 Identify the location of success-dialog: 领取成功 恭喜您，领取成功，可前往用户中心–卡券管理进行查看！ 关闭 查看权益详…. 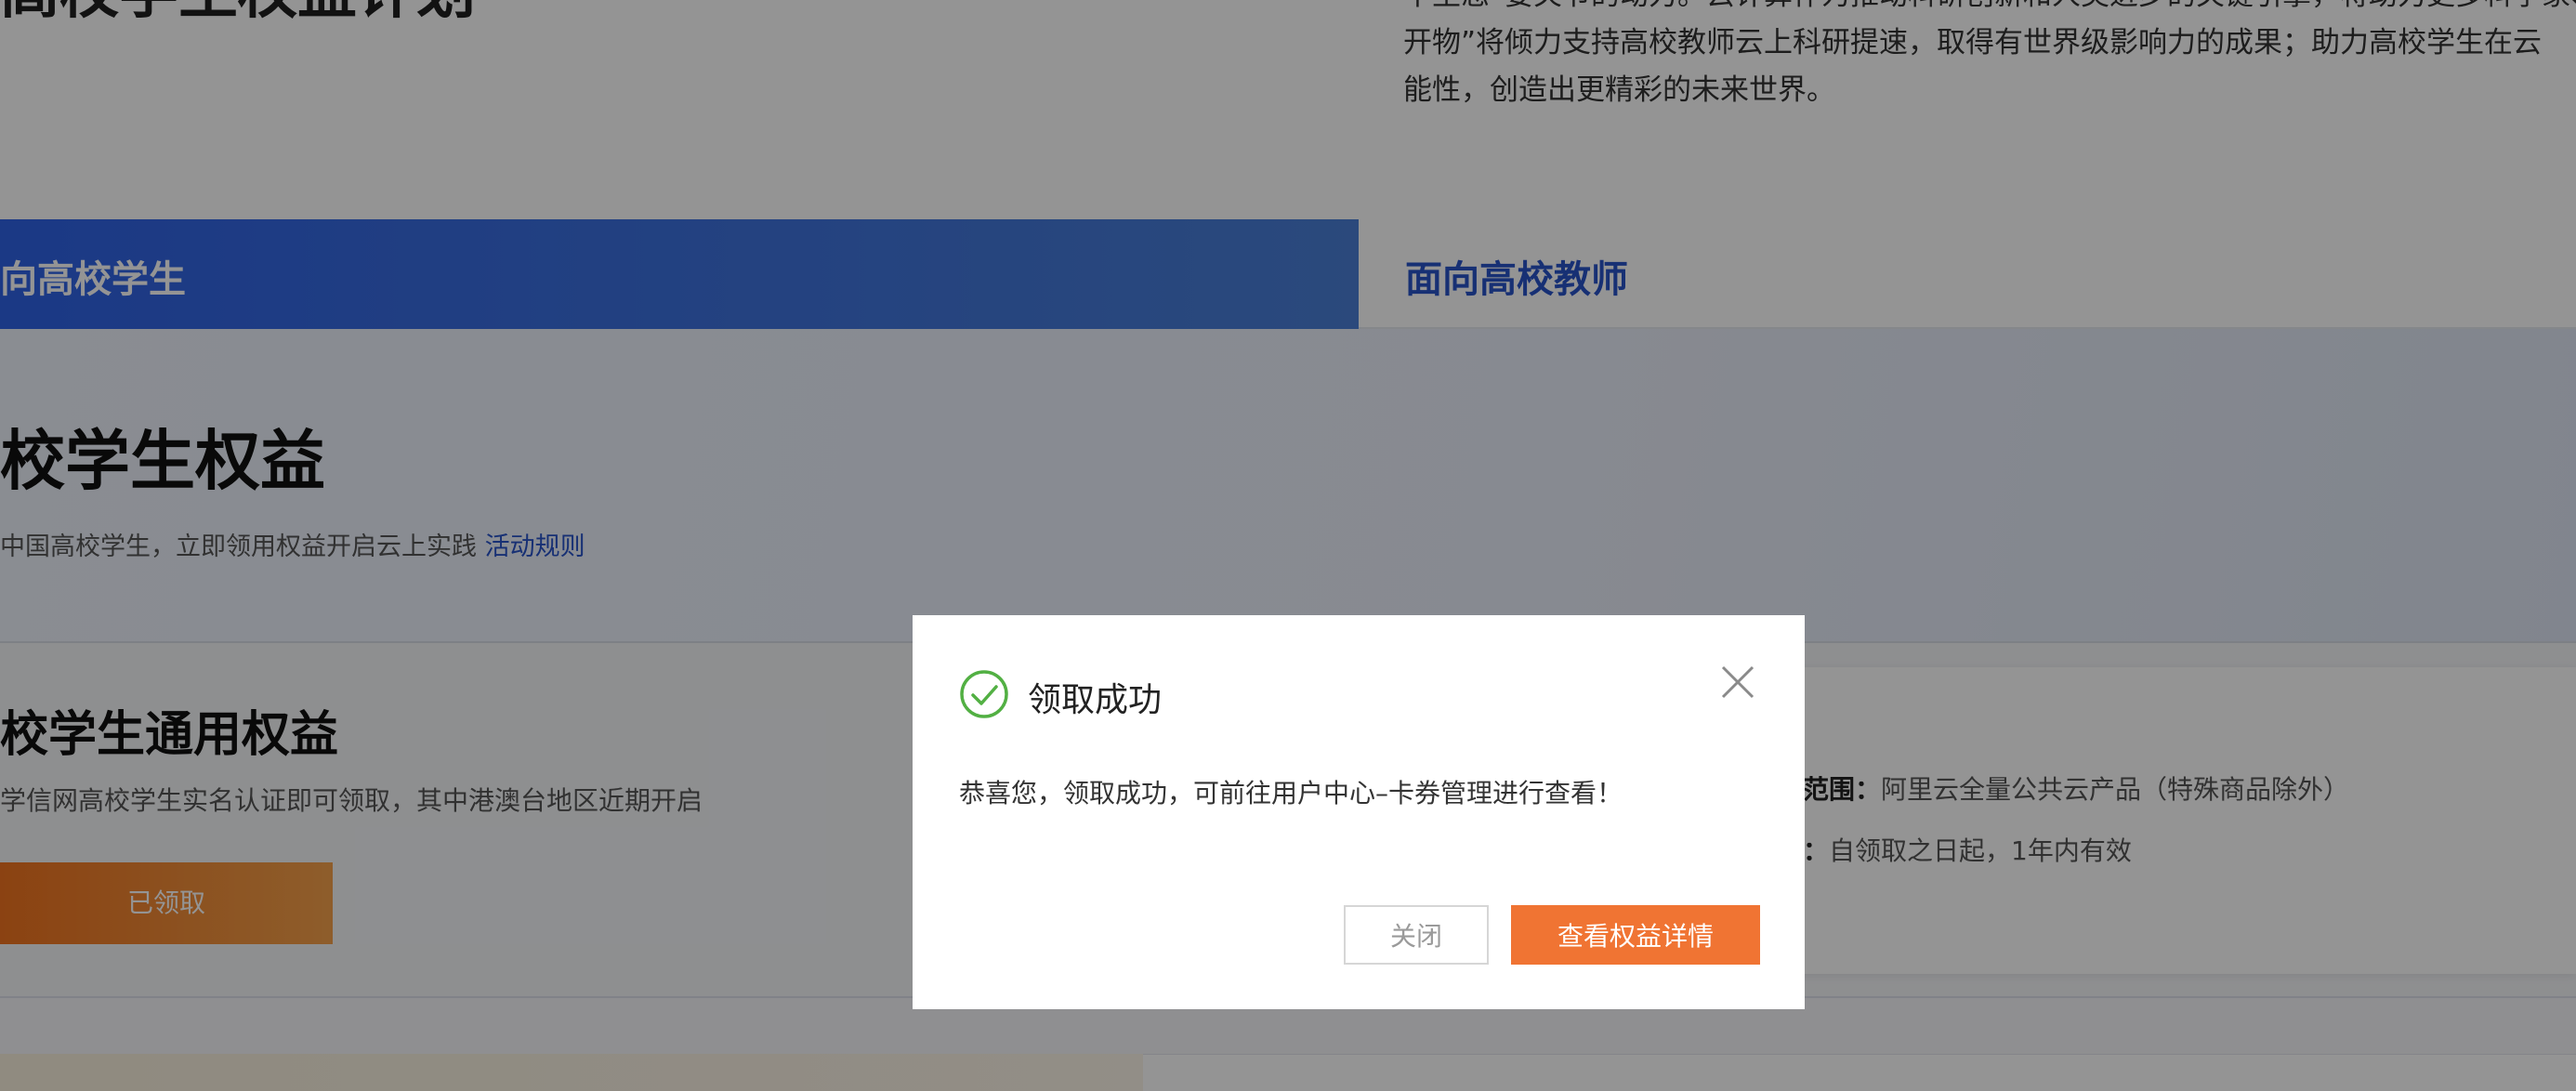
(1359, 812).